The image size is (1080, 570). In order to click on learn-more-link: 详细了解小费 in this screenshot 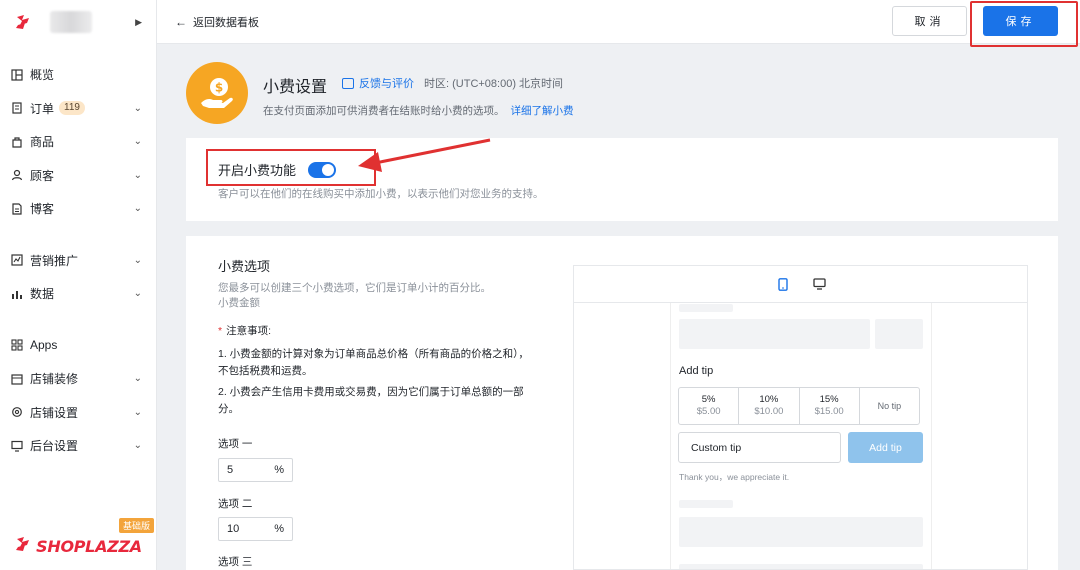, I will do `click(542, 111)`.